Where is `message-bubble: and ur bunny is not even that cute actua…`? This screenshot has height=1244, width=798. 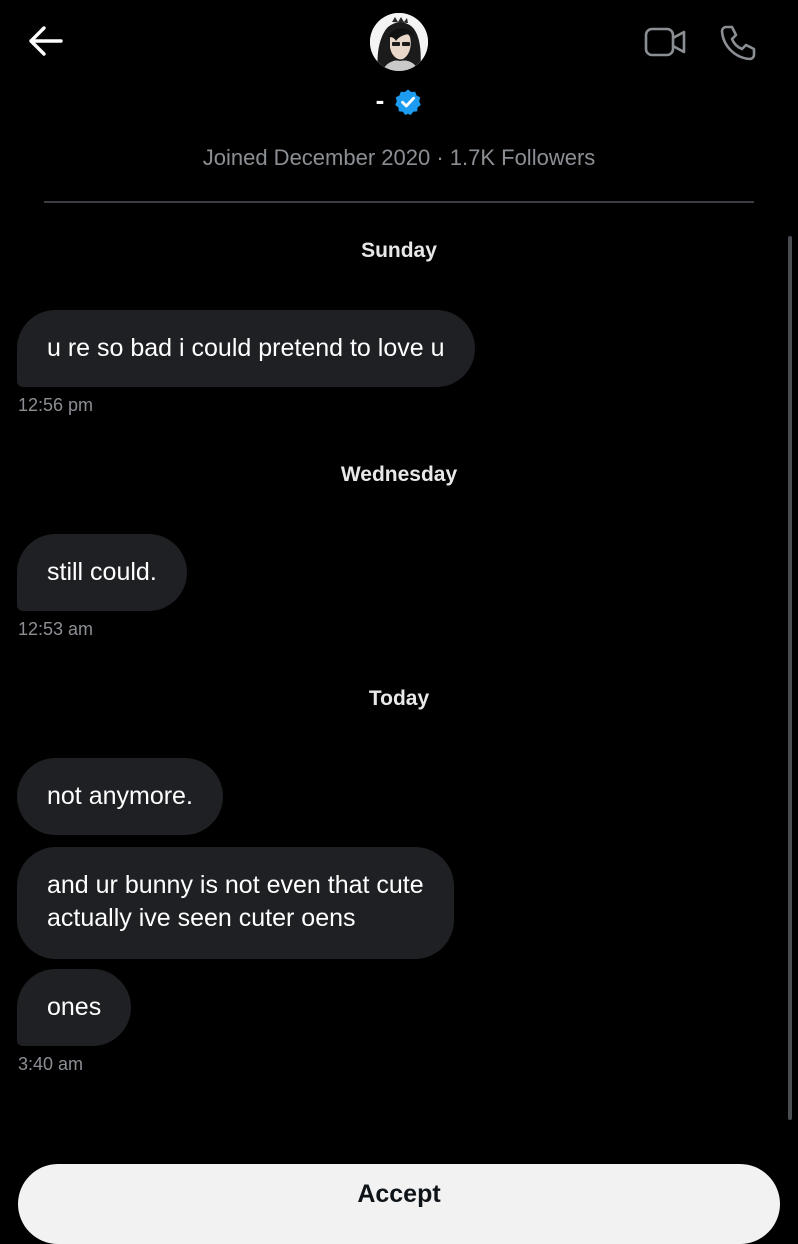 message-bubble: and ur bunny is not even that cute actua… is located at coordinates (235, 903).